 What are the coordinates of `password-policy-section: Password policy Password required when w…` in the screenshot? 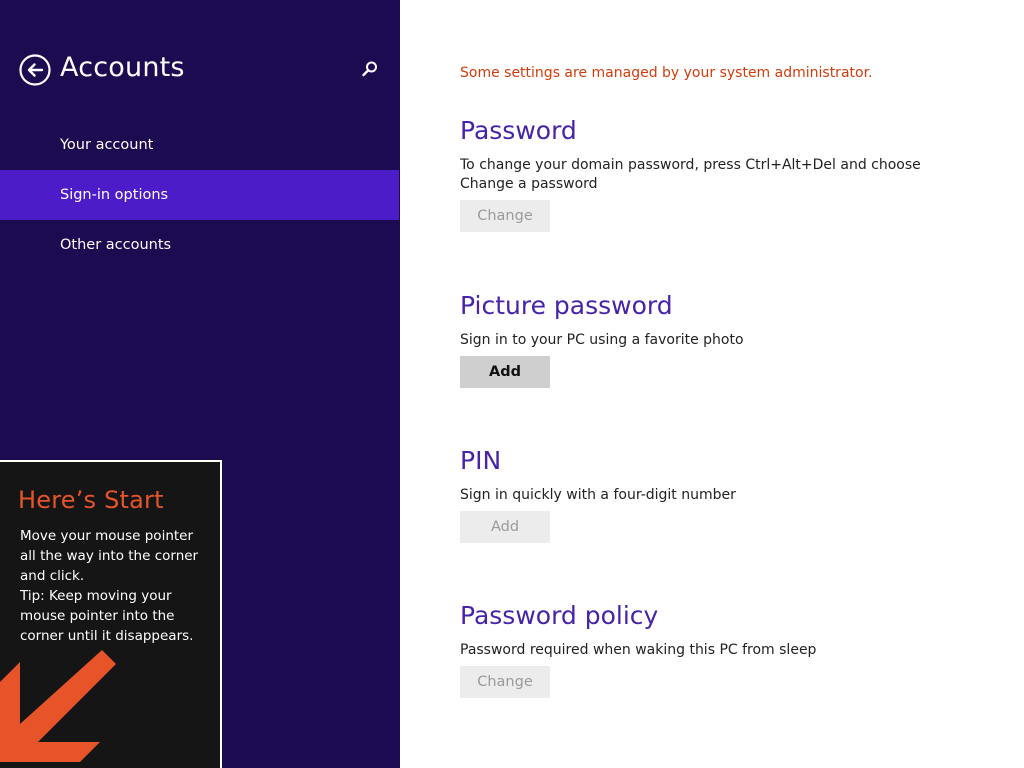 It's located at (730, 648).